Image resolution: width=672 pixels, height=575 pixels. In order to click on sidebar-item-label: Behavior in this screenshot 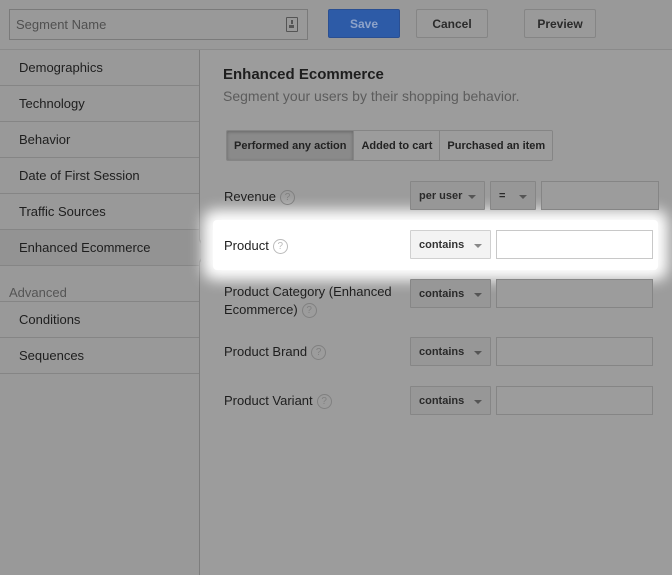, I will do `click(45, 139)`.